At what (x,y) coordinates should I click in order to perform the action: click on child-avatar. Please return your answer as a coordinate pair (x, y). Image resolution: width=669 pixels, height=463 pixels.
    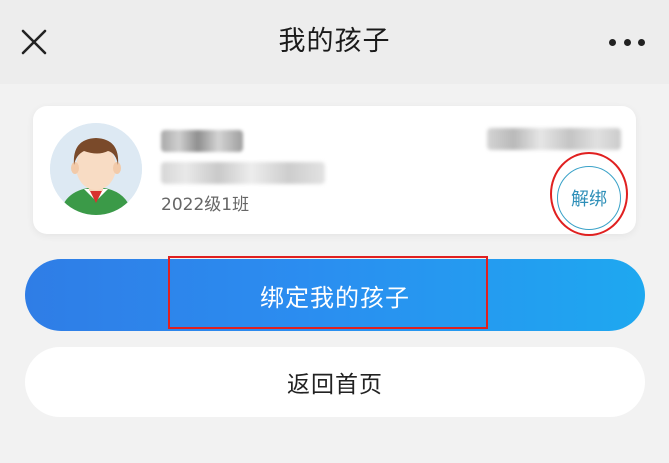
    Looking at the image, I should click on (96, 169).